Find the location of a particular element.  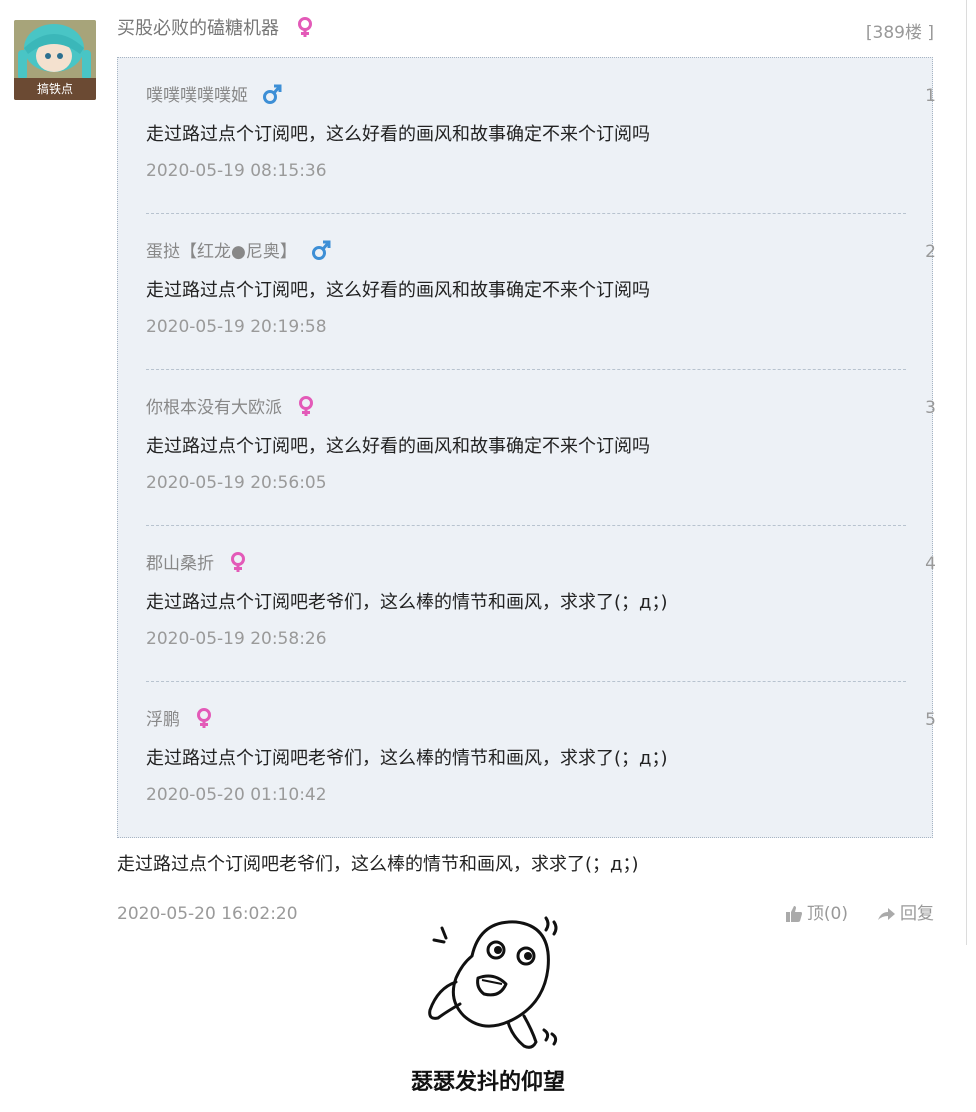

like-label: 顶(0) is located at coordinates (827, 914).